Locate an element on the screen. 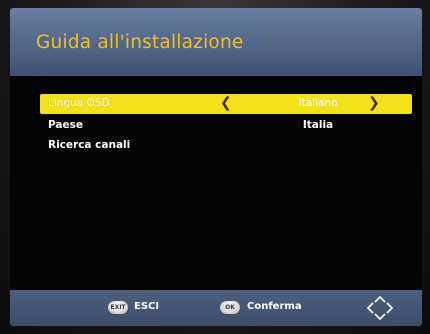  menu-item-paese: Paese Italia is located at coordinates (226, 126).